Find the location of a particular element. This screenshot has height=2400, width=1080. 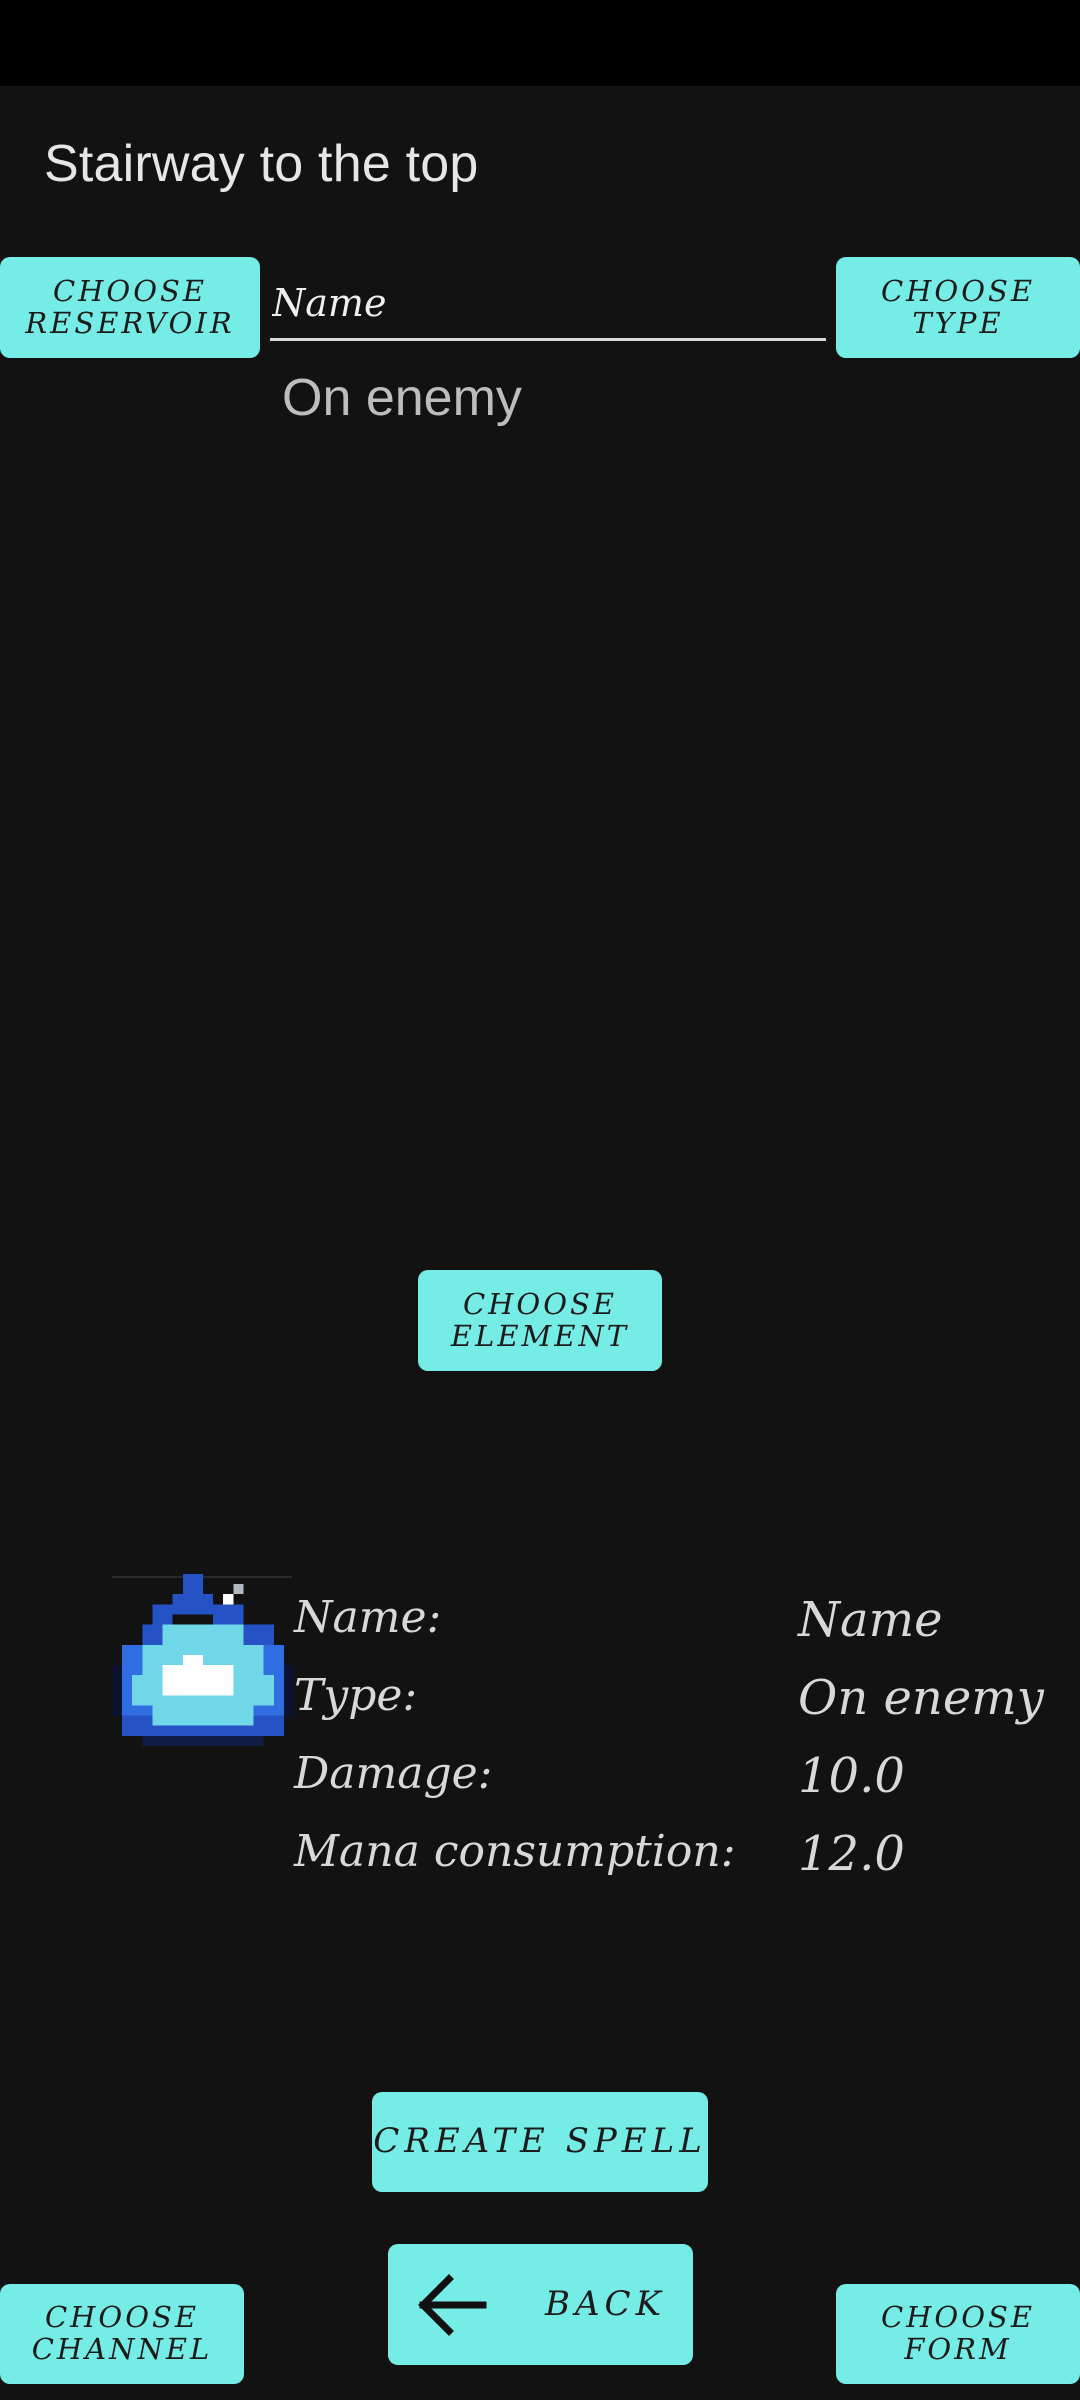

stat-name-value: Name is located at coordinates (870, 1620).